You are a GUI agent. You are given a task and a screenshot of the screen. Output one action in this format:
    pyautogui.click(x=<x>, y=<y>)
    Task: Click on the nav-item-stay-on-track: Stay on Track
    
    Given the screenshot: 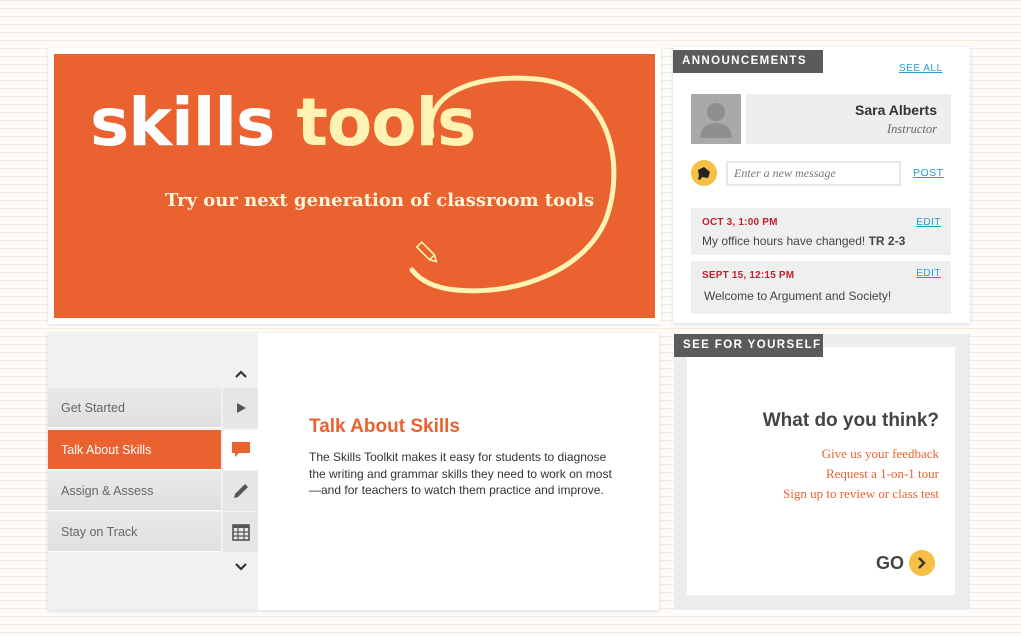 What is the action you would take?
    pyautogui.click(x=134, y=532)
    